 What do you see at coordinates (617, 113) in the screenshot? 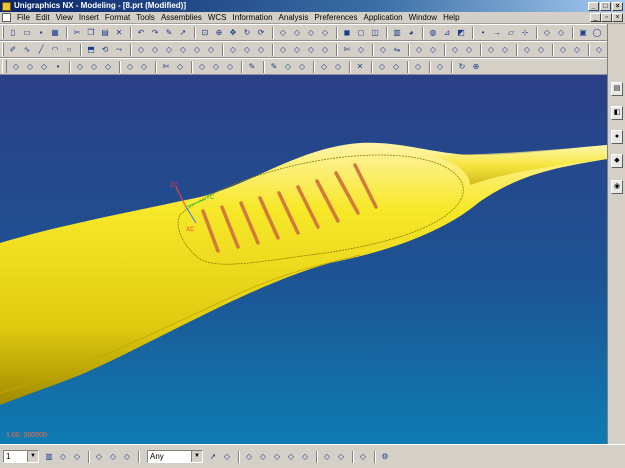
I see `history-icon: ◧` at bounding box center [617, 113].